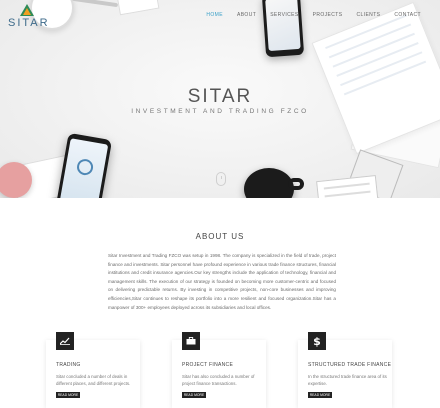 Image resolution: width=440 pixels, height=408 pixels. I want to click on hero-title: SITAR, so click(220, 96).